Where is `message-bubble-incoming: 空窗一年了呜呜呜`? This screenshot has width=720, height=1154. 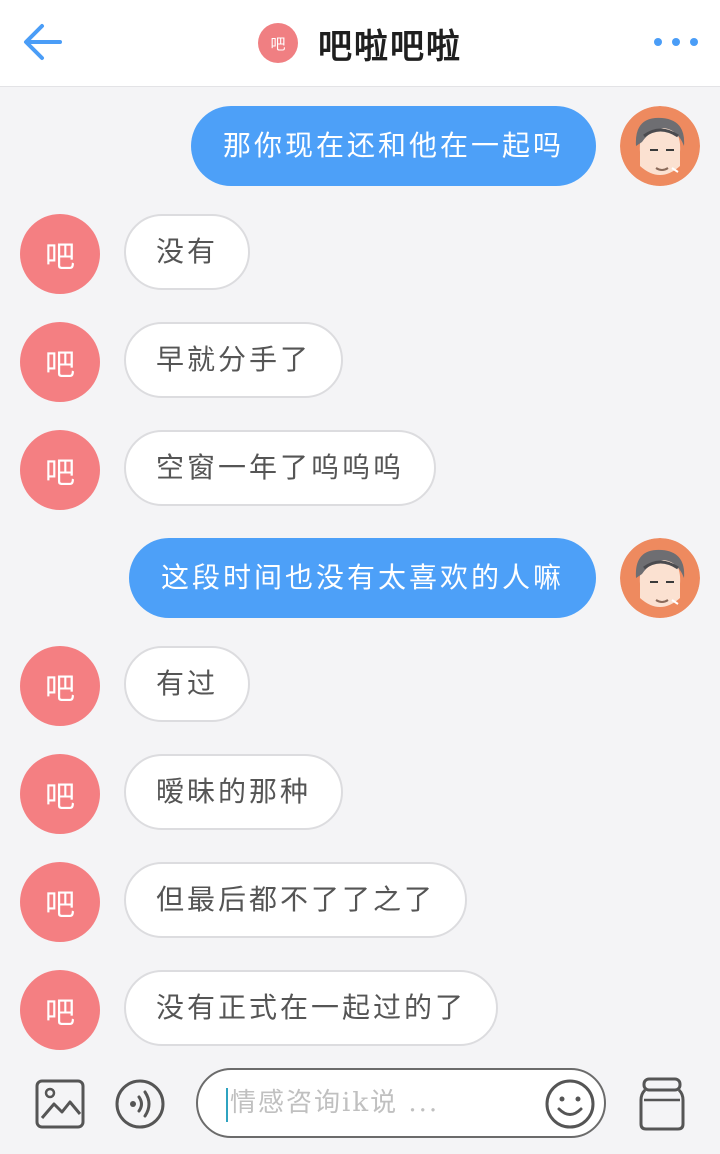
message-bubble-incoming: 空窗一年了呜呜呜 is located at coordinates (280, 468).